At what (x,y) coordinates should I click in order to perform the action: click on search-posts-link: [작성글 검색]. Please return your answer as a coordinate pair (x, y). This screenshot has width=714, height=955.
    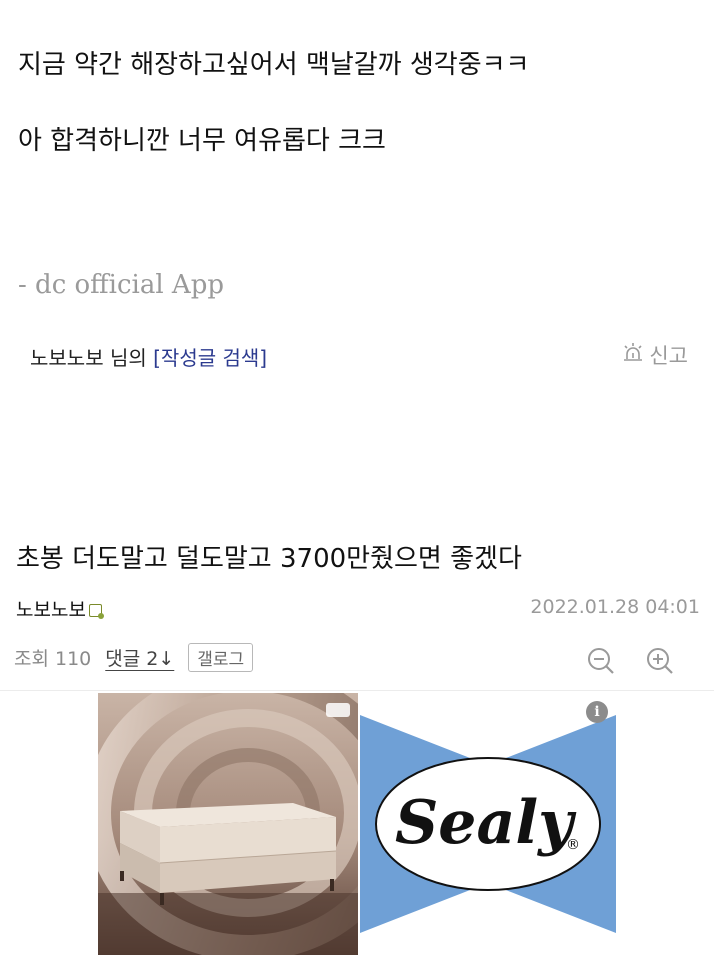
    Looking at the image, I should click on (210, 358).